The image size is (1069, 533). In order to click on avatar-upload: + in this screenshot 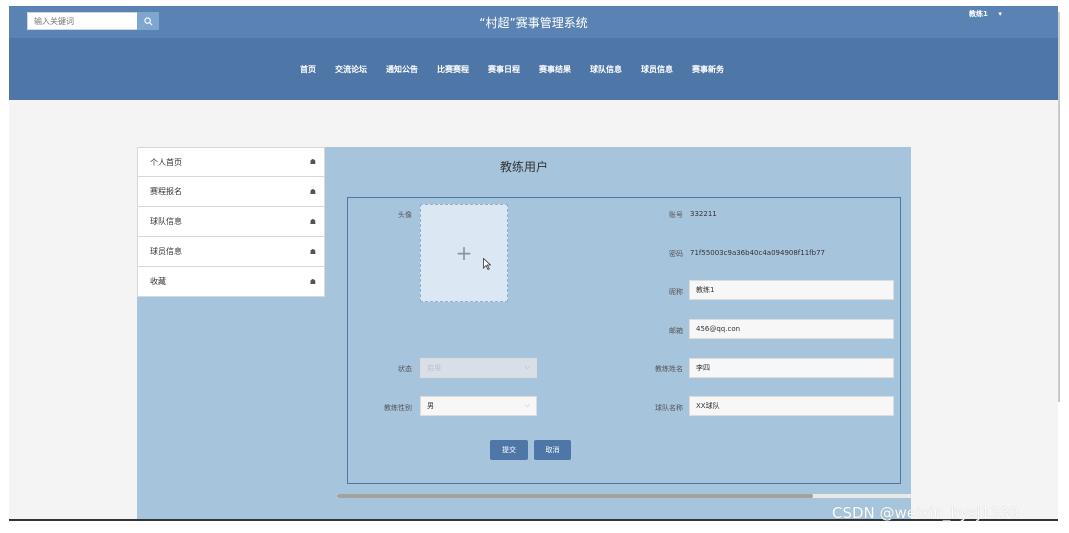, I will do `click(464, 253)`.